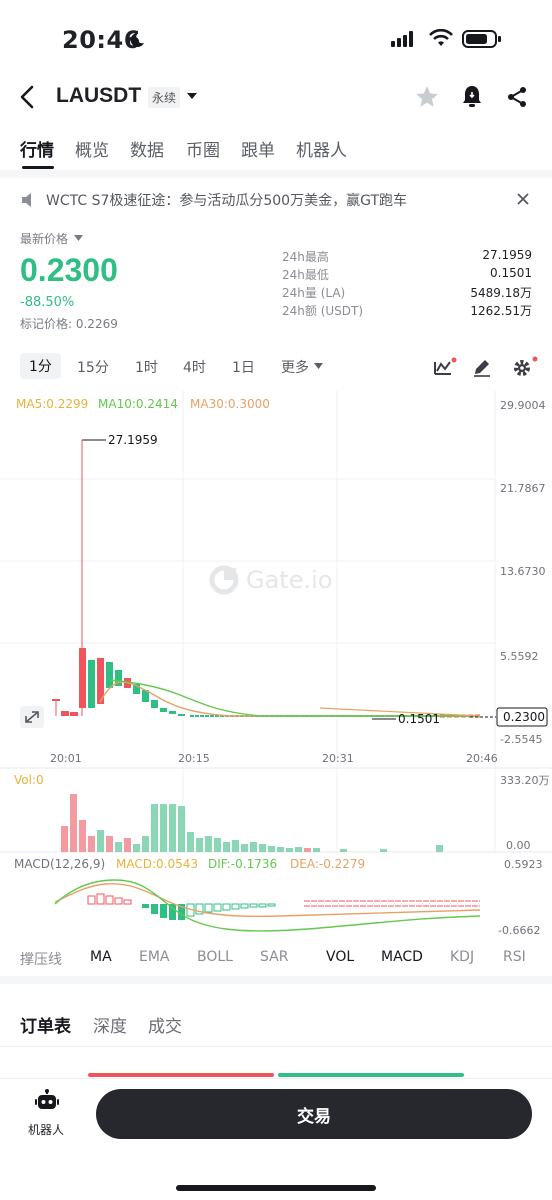 Image resolution: width=552 pixels, height=1200 pixels. Describe the element at coordinates (46, 1129) in the screenshot. I see `robot-label: 机器人` at that location.